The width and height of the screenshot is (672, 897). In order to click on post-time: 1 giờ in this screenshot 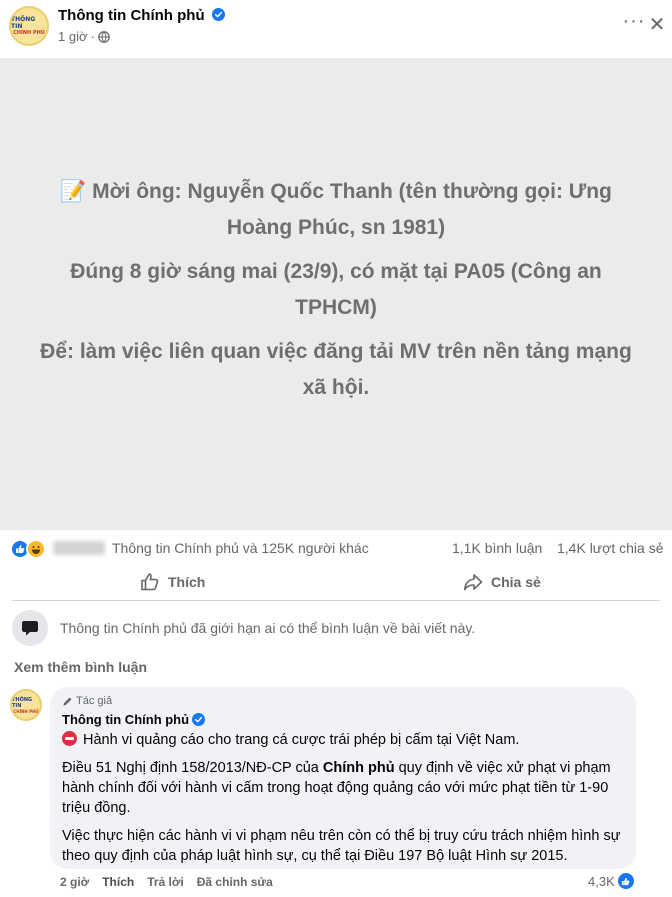, I will do `click(73, 36)`.